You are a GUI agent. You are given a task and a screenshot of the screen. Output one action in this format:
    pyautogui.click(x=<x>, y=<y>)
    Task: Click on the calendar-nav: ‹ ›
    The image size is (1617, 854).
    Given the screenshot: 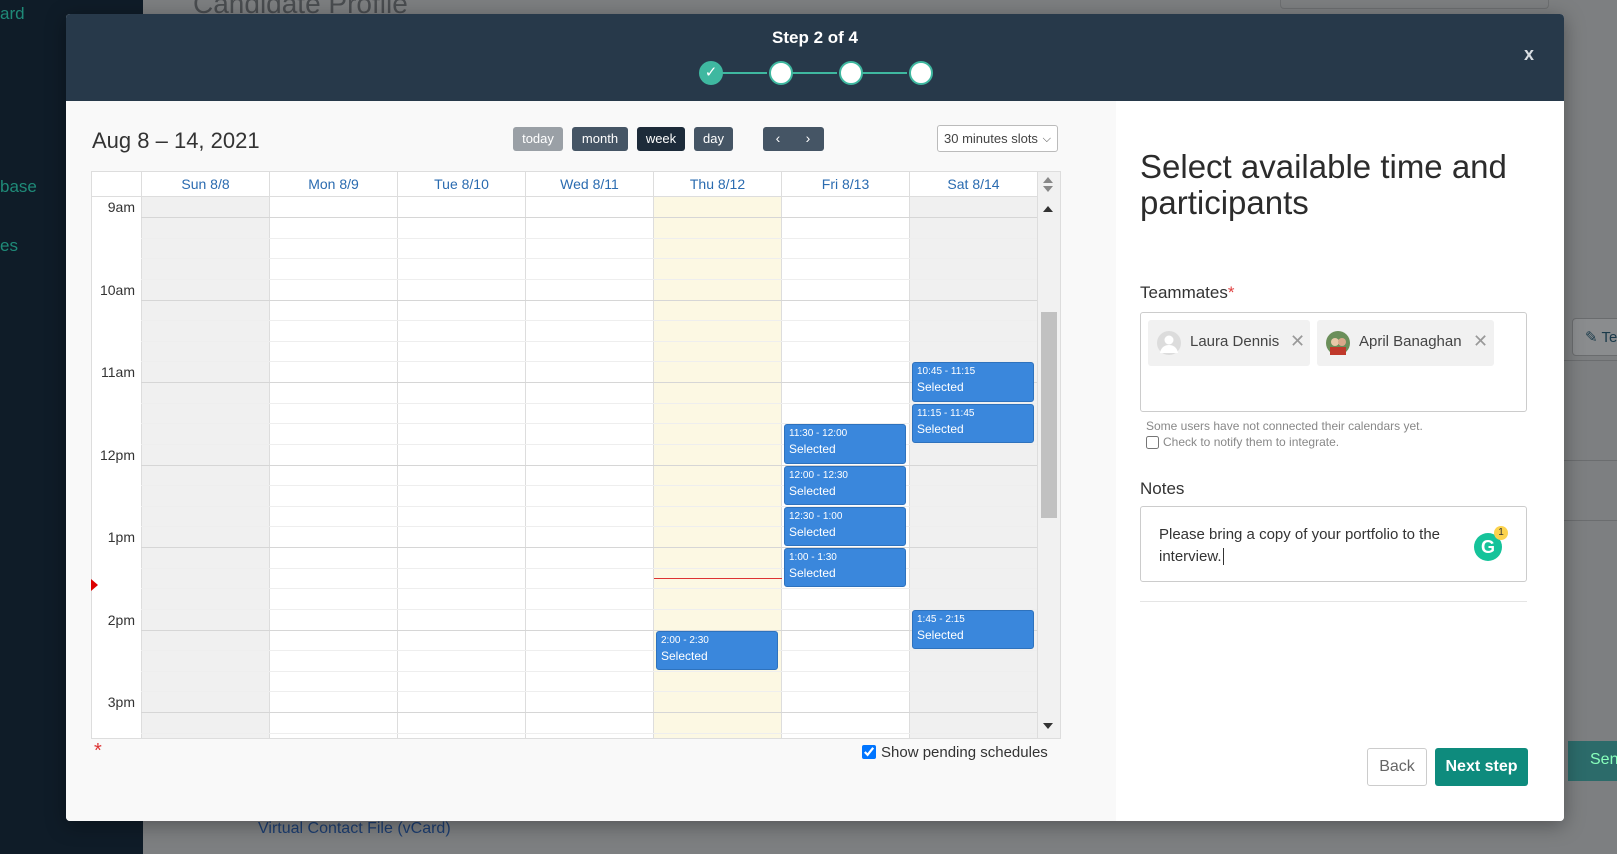 What is the action you would take?
    pyautogui.click(x=793, y=139)
    